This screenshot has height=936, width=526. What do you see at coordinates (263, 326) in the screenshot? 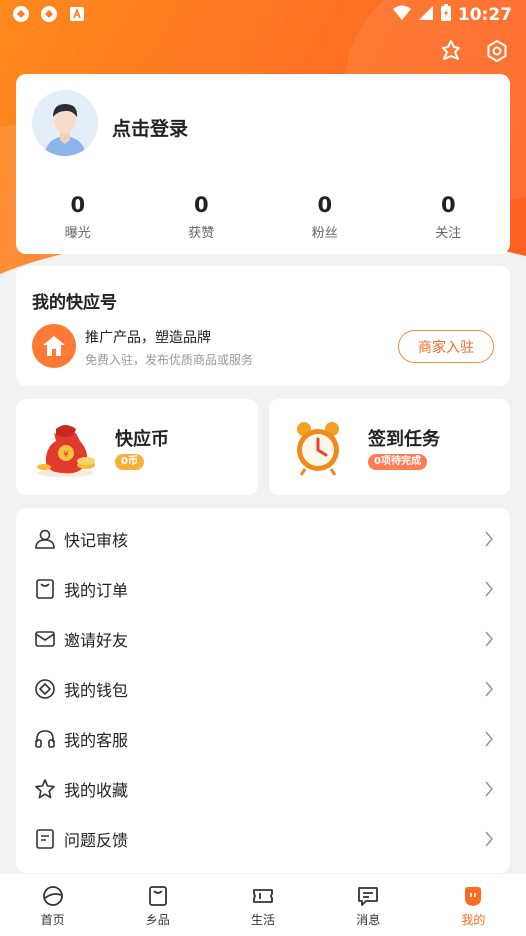
I see `kuaiying-card: 我的快应号 推广产品，塑造品牌 免费入驻，发布优质商品或服务 商家入驻` at bounding box center [263, 326].